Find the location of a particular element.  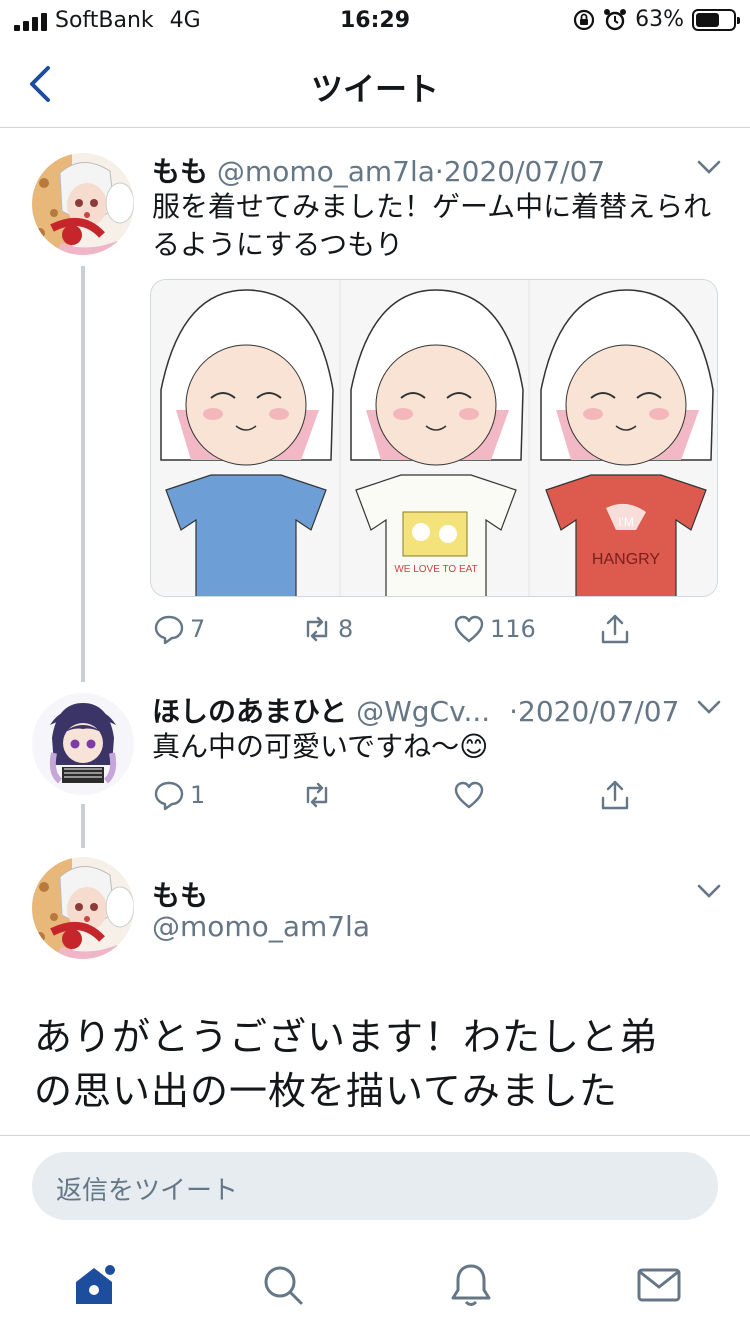

page-title: ツイート is located at coordinates (374, 89).